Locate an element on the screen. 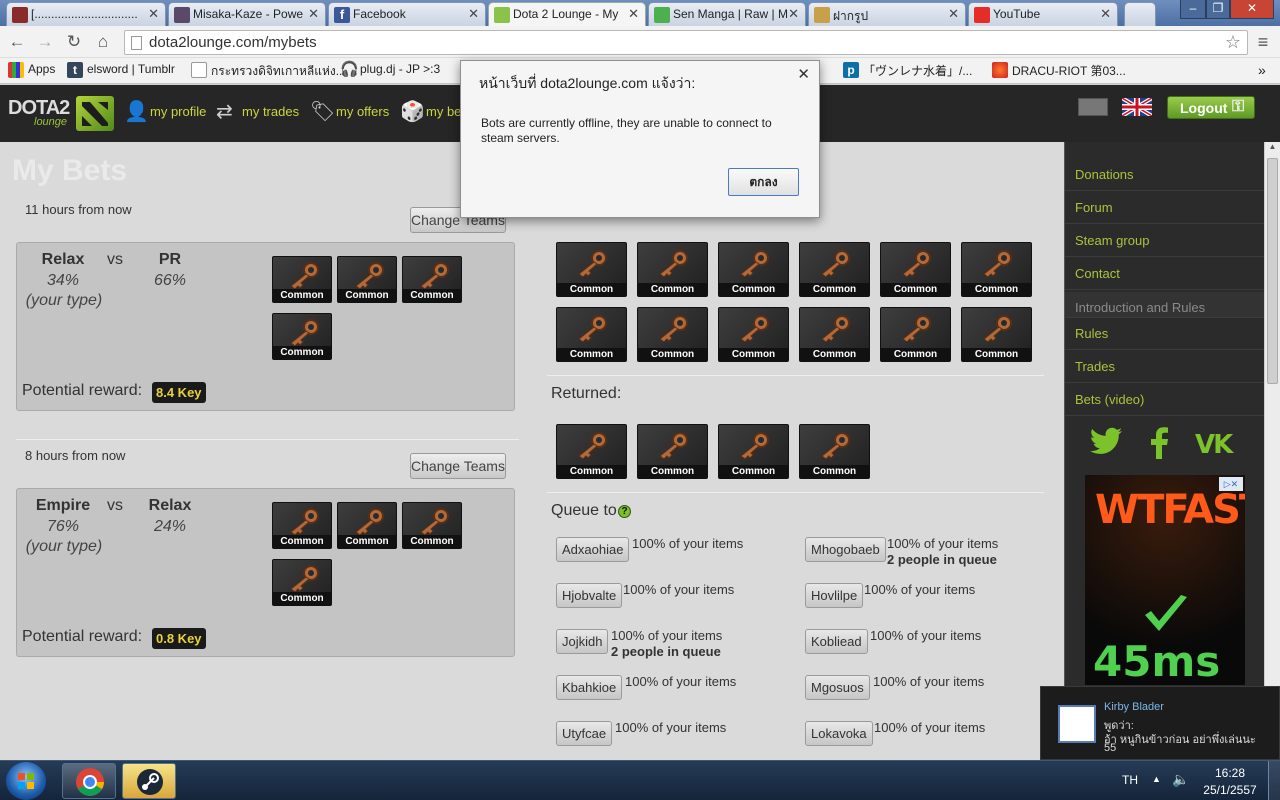  sidebar-item-trades: Trades is located at coordinates (1165, 366).